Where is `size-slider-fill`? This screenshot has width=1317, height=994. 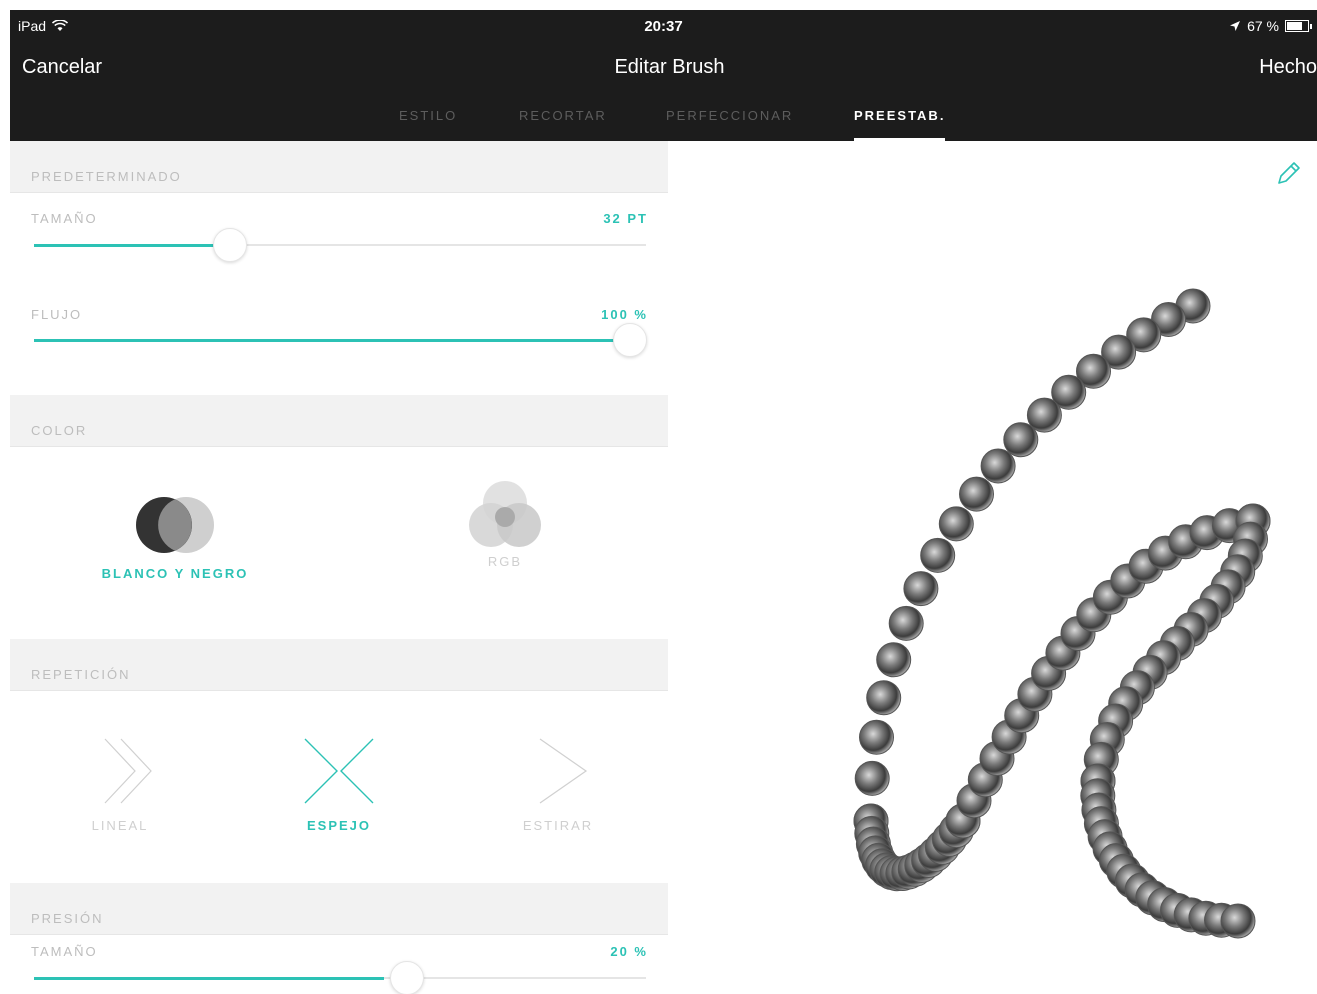 size-slider-fill is located at coordinates (132, 245).